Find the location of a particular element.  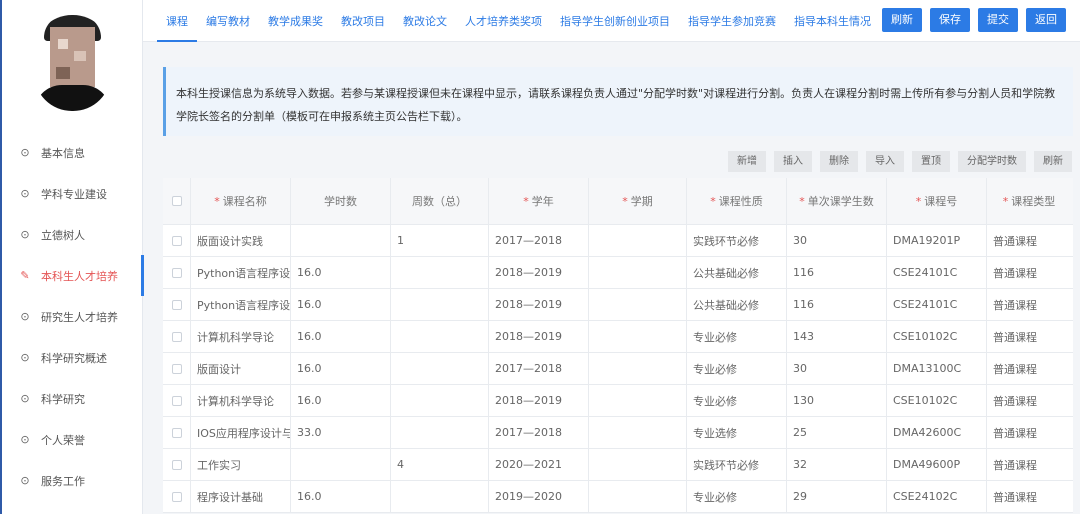

toolbar-button: 导入 is located at coordinates (885, 161).